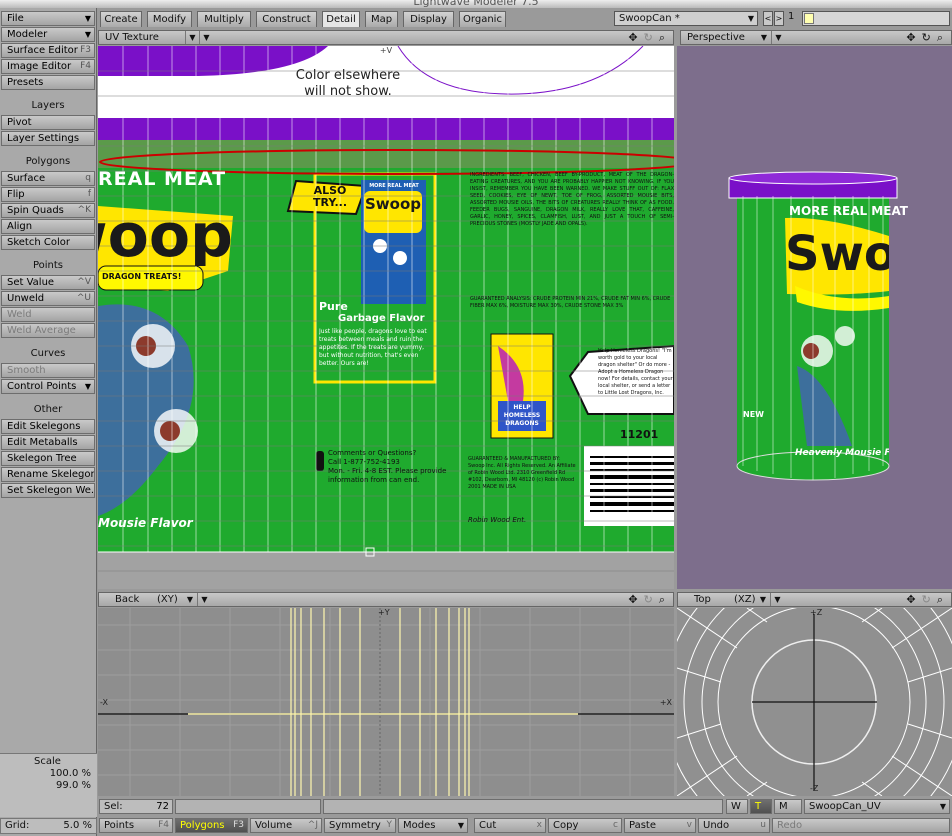  I want to click on symmetry-button: Symmetry Y, so click(360, 825).